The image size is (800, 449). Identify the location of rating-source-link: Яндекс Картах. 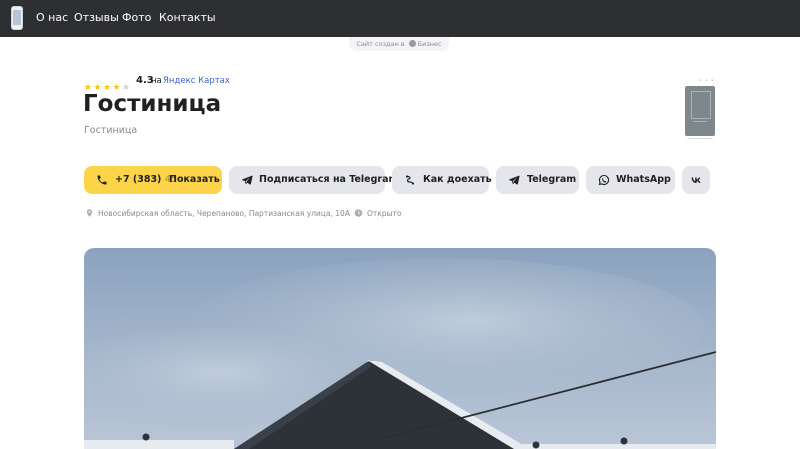
(196, 81).